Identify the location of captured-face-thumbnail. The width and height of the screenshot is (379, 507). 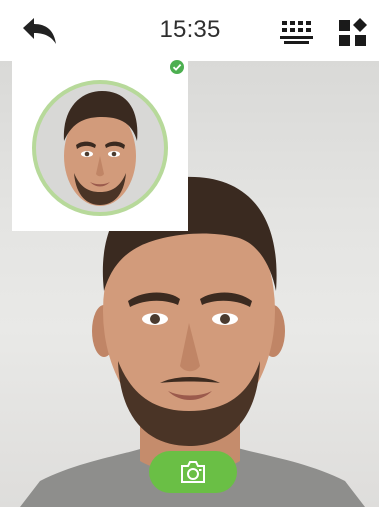
(100, 148).